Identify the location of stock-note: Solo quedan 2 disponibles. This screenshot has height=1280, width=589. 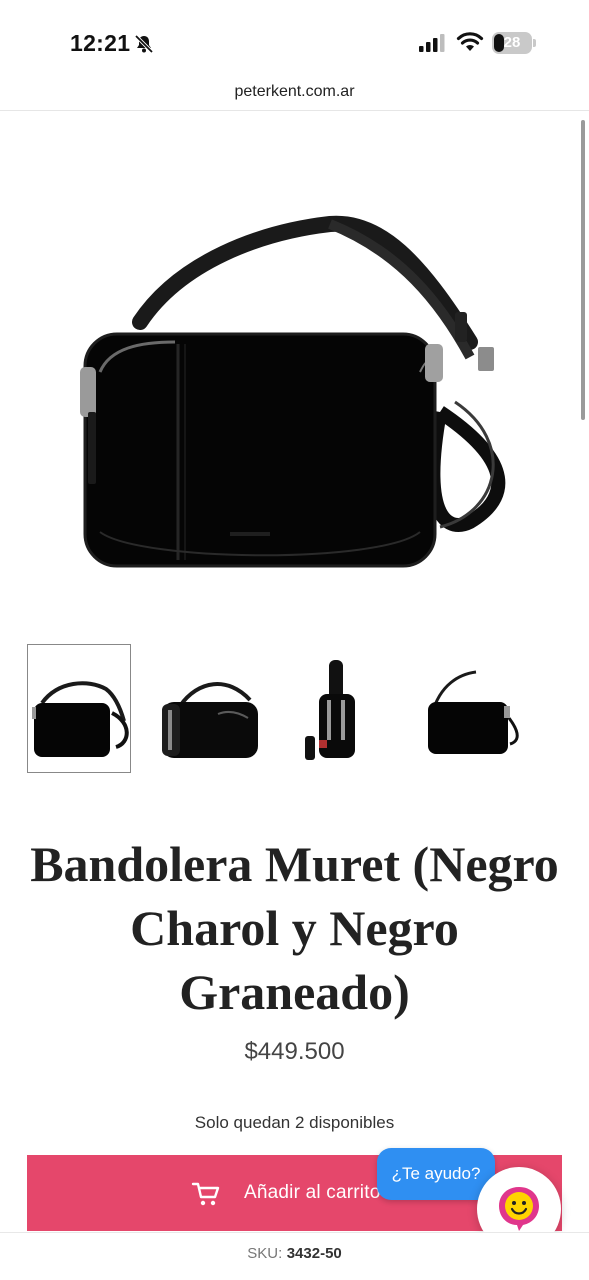
(294, 1122).